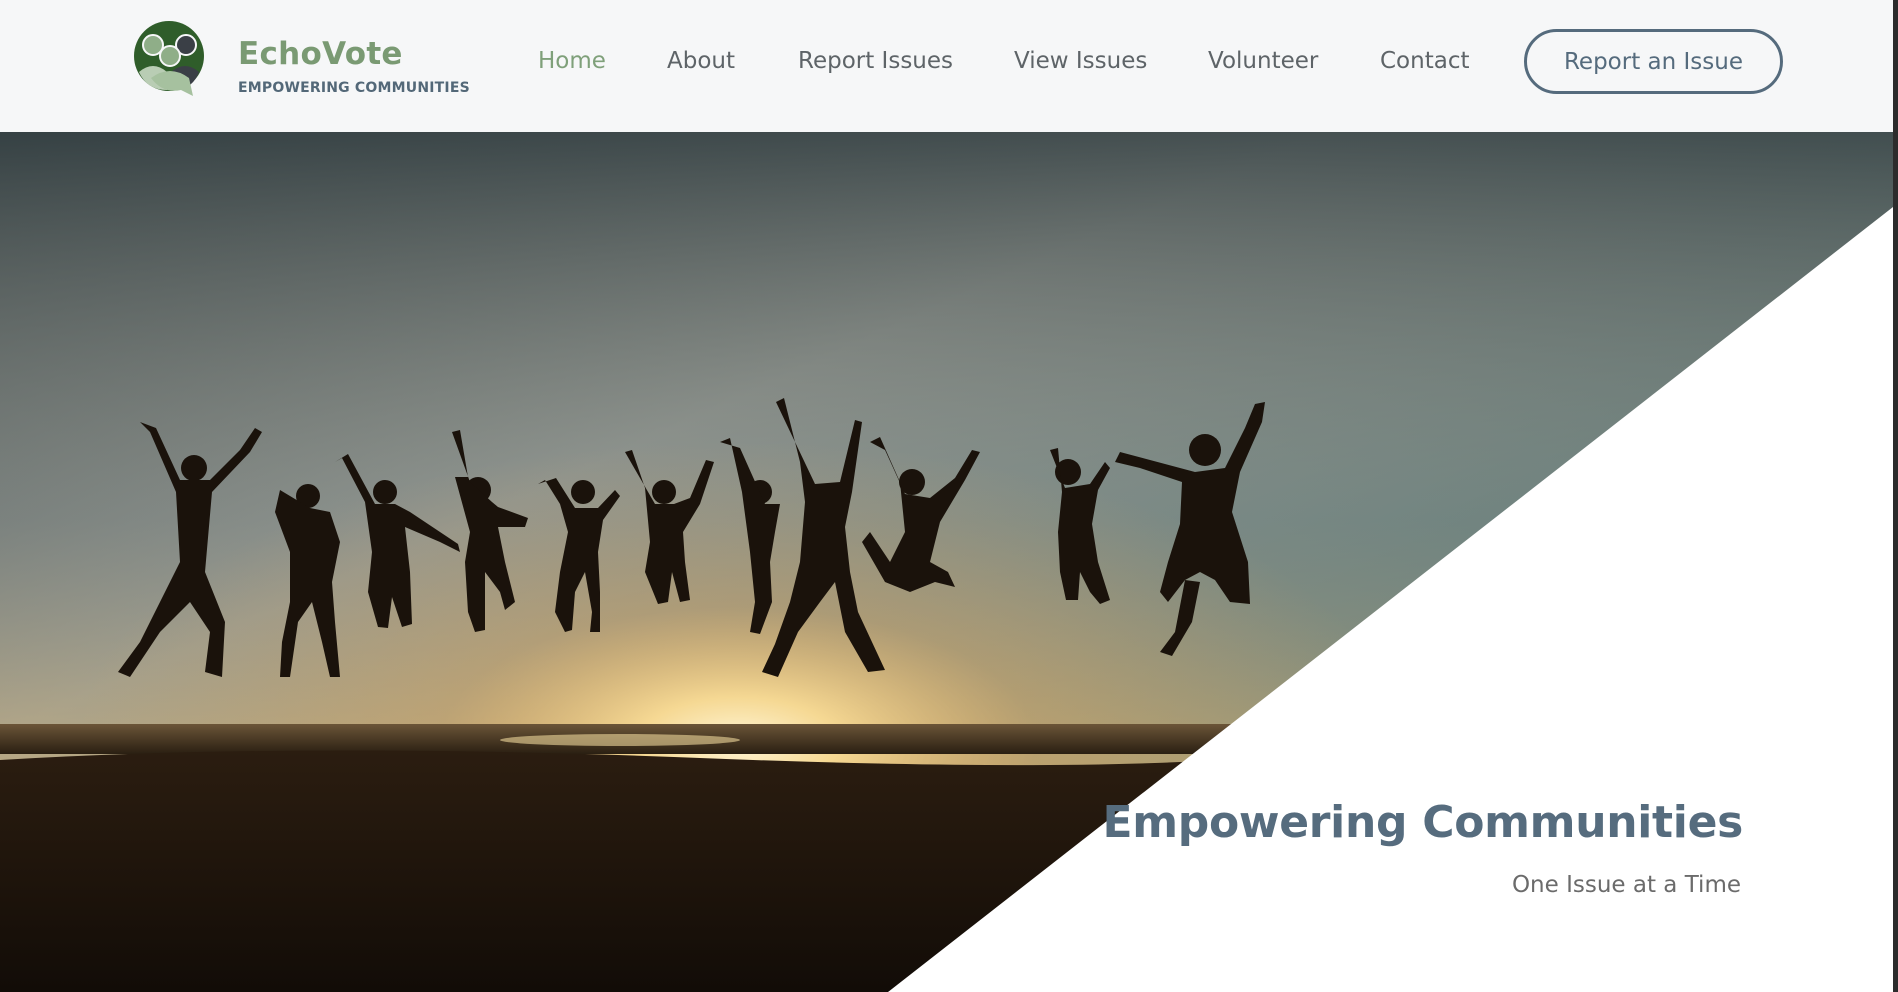  Describe the element at coordinates (1263, 61) in the screenshot. I see `nav-volunteer: Volunteer` at that location.